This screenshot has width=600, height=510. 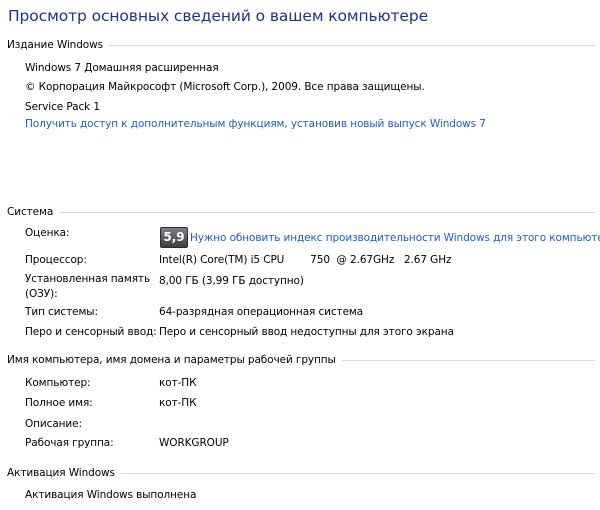 I want to click on pen-touch-label: Перо и сенсорный ввод:, so click(x=91, y=332).